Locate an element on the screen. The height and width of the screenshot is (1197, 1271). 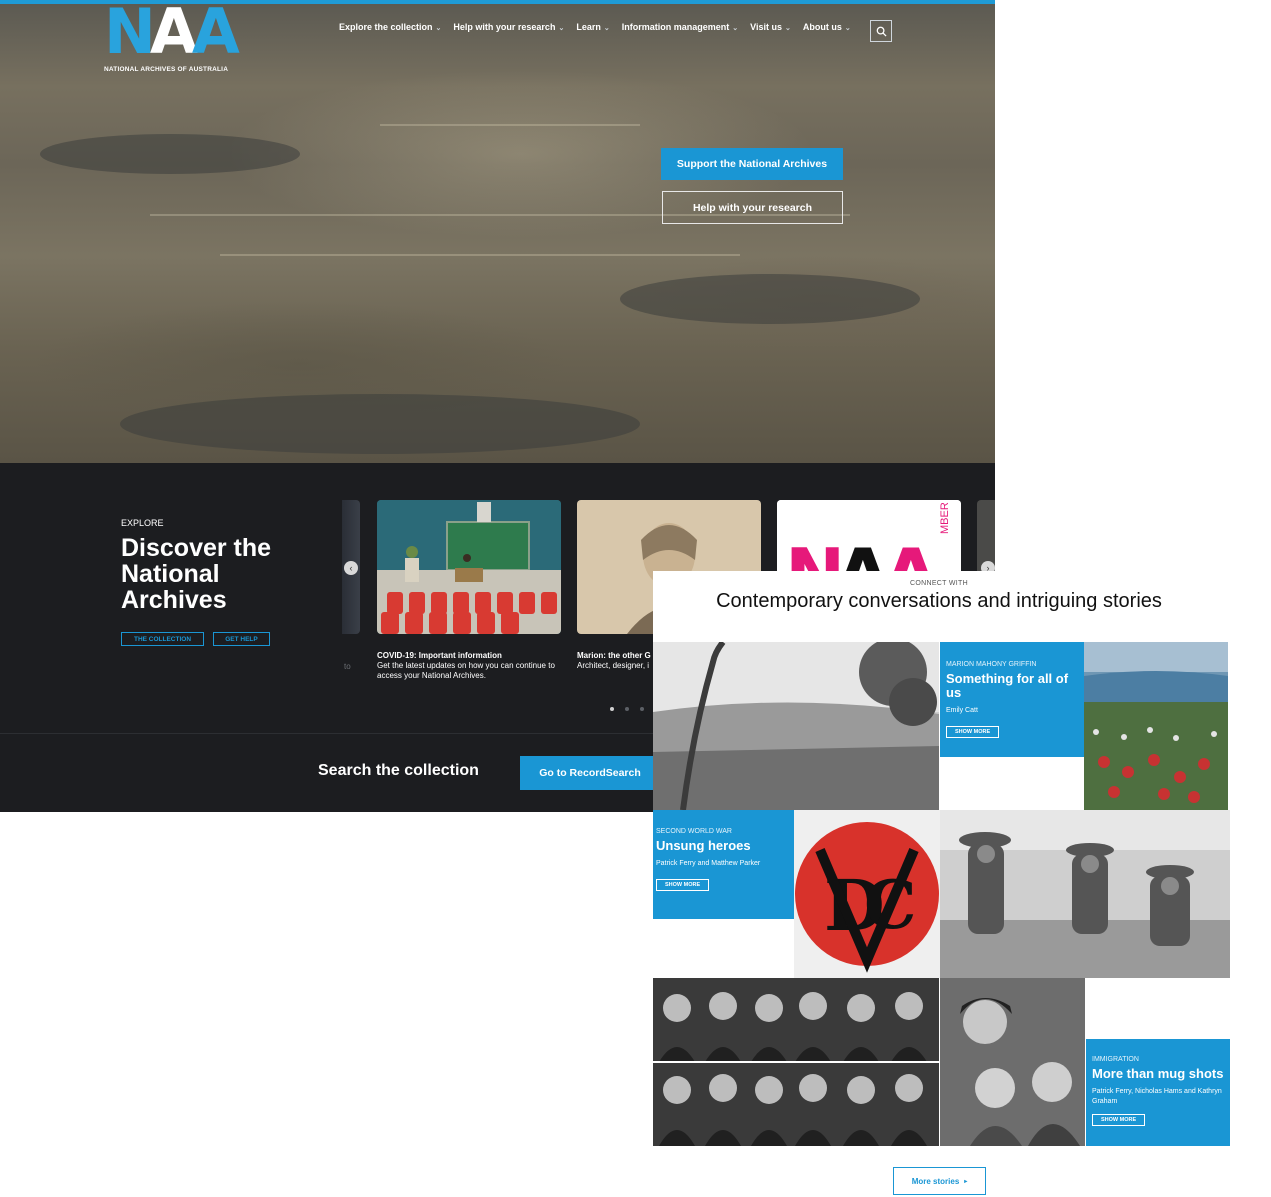
naa-logo: NAA NATIONAL ARCHIVES OF AUSTRALIA is located at coordinates (179, 38).